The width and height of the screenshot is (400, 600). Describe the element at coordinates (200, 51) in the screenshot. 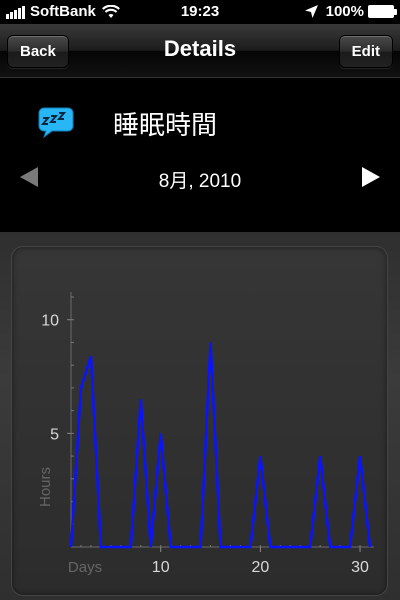

I see `navigation-bar: Back Details Edit` at that location.